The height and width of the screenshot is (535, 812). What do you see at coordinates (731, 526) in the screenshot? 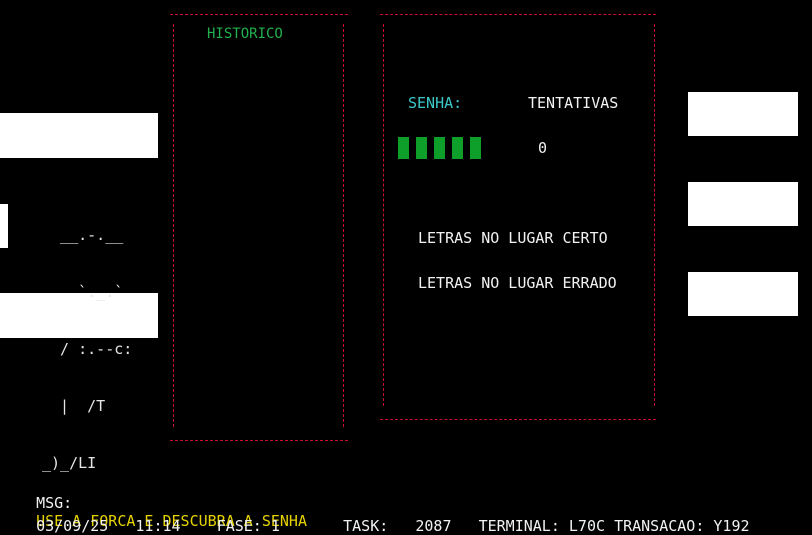
I see `transacao-value: Y192` at bounding box center [731, 526].